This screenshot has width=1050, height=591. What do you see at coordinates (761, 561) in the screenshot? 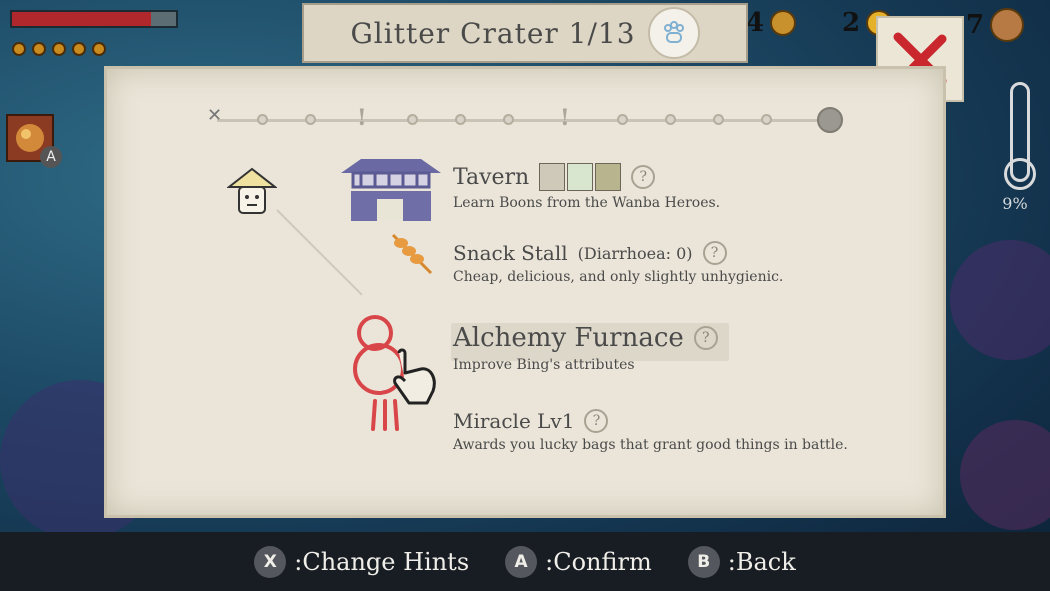
I see `hint-label: :Back` at bounding box center [761, 561].